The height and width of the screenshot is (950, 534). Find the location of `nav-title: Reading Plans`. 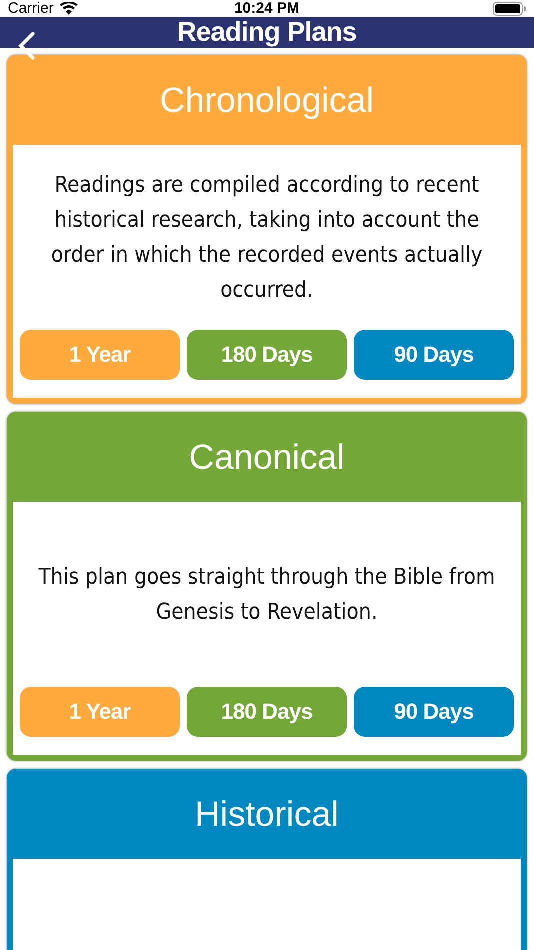

nav-title: Reading Plans is located at coordinates (267, 32).